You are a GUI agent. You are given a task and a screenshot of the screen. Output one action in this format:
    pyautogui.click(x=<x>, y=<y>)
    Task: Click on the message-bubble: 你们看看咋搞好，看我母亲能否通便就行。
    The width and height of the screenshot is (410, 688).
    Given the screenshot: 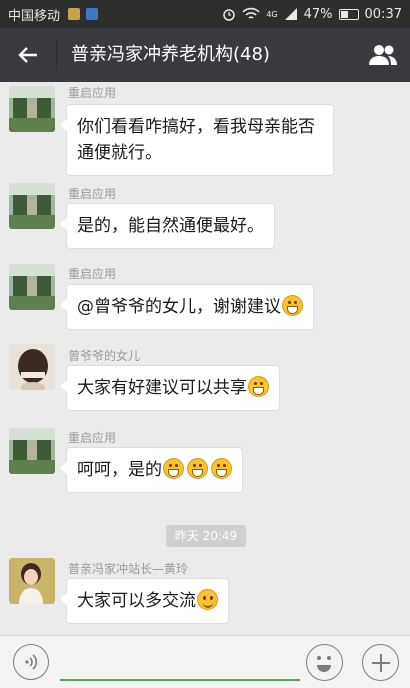 What is the action you would take?
    pyautogui.click(x=197, y=140)
    